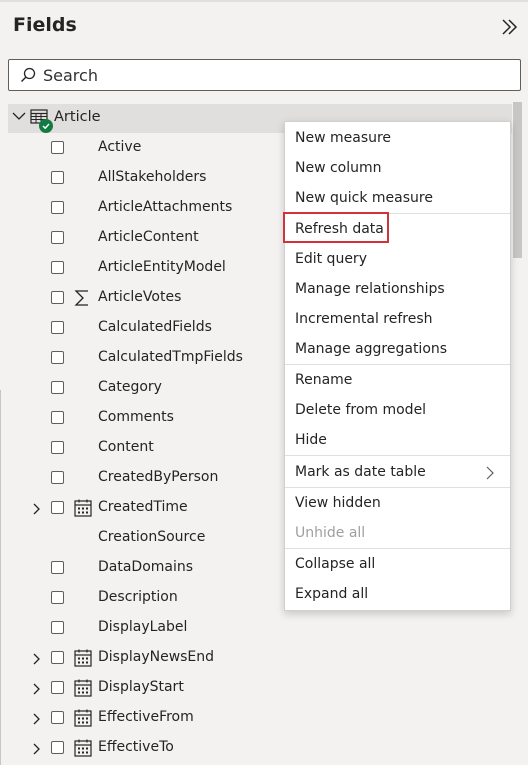 The width and height of the screenshot is (528, 765). What do you see at coordinates (360, 472) in the screenshot?
I see `menu-item-label: Mark as date table` at bounding box center [360, 472].